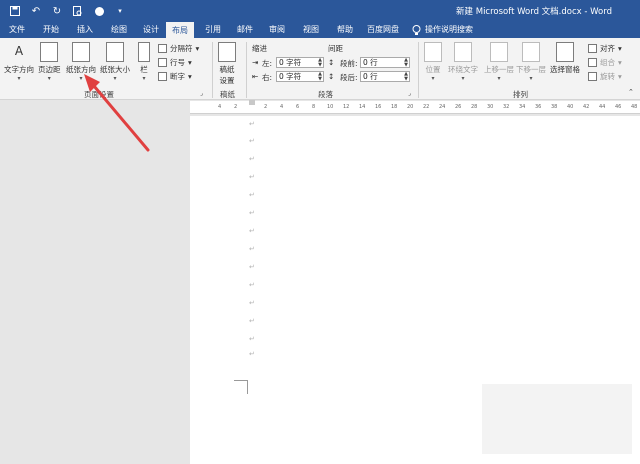  What do you see at coordinates (227, 94) in the screenshot?
I see `draft-group-label: 稿纸` at bounding box center [227, 94].